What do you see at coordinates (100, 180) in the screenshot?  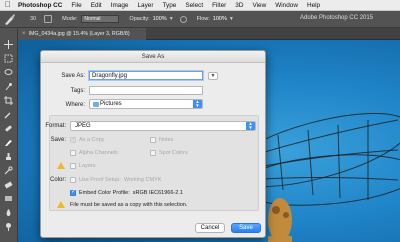 I see `proof-setup-label: Use Proof Setup:` at bounding box center [100, 180].